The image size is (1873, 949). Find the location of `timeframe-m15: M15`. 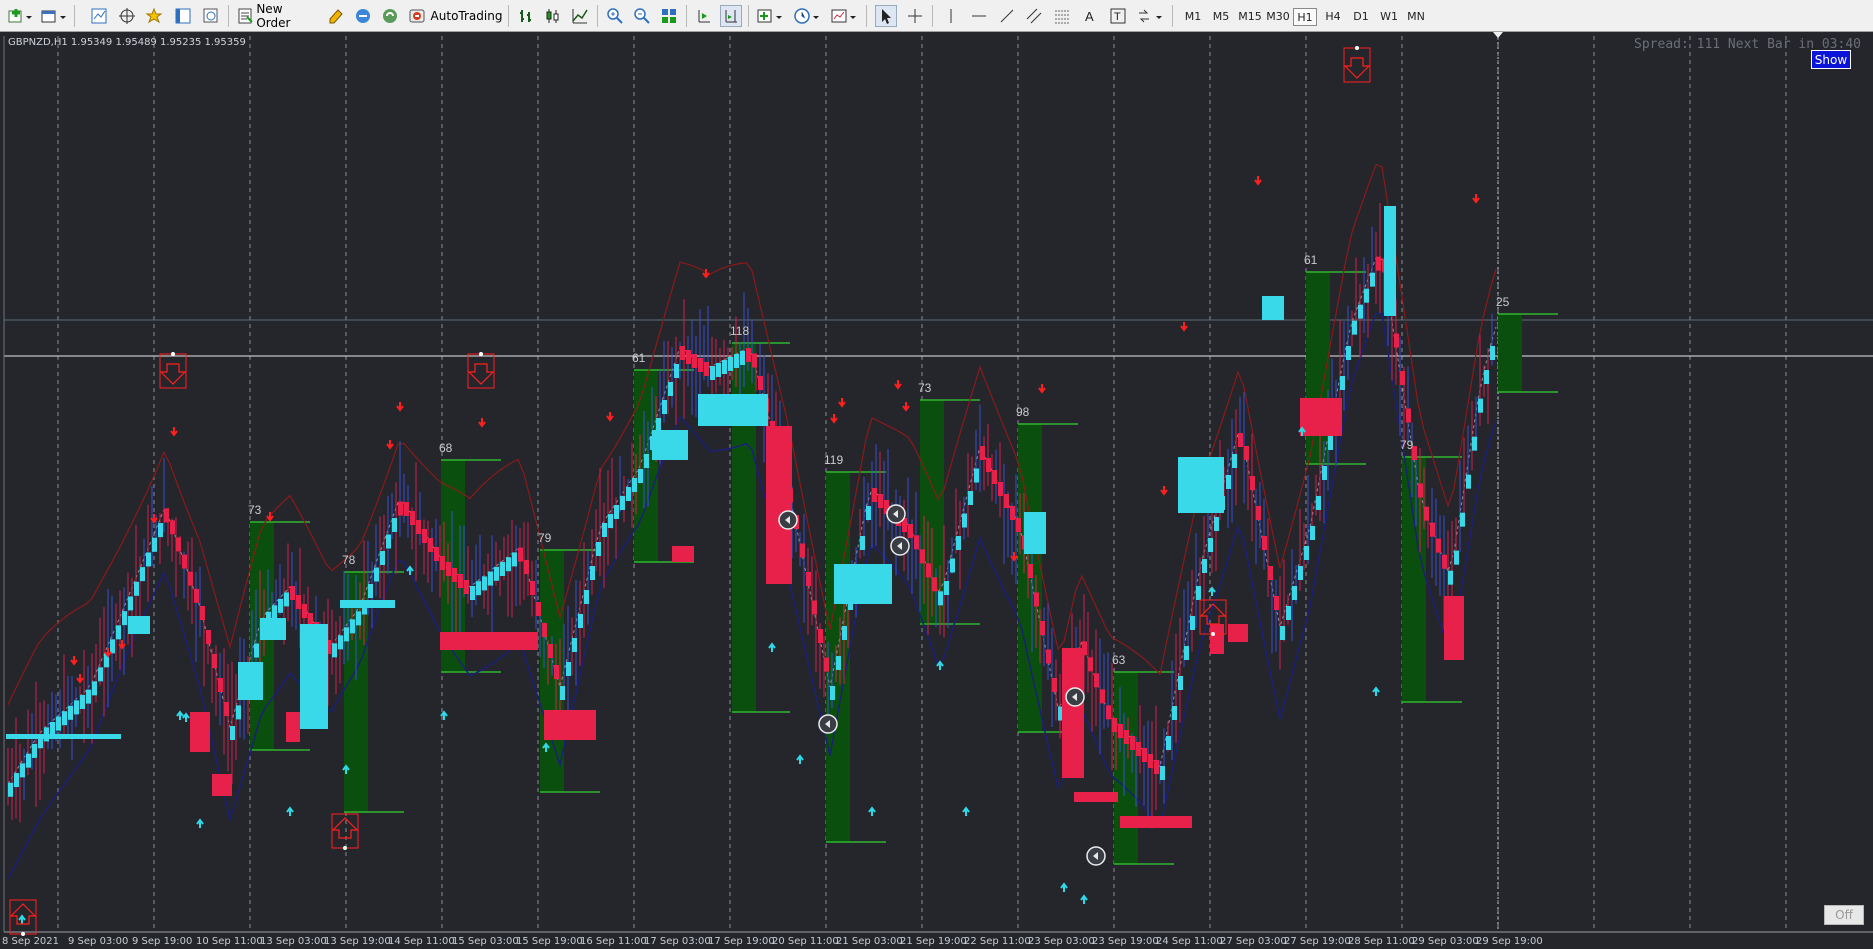

timeframe-m15: M15 is located at coordinates (1250, 17).